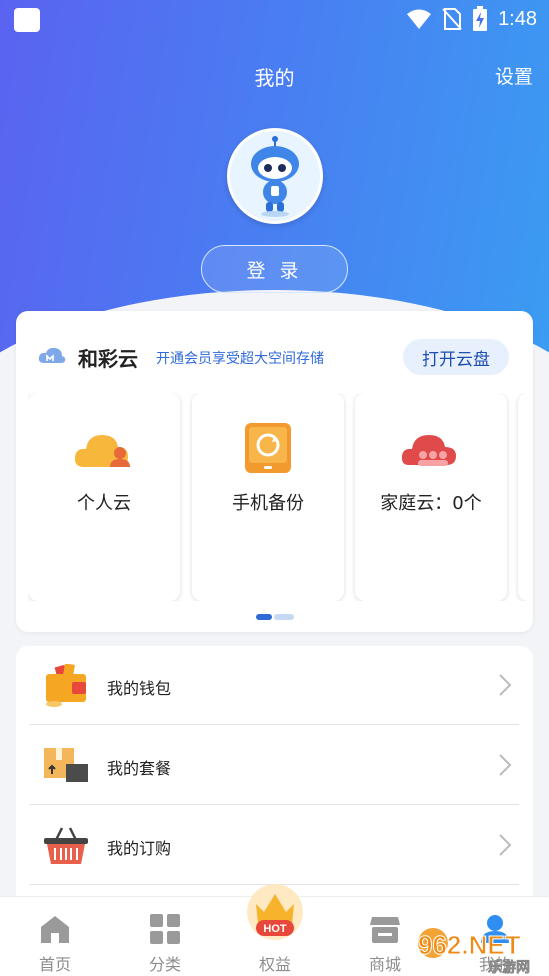 This screenshot has width=549, height=976. I want to click on nav-home: 首页, so click(55, 936).